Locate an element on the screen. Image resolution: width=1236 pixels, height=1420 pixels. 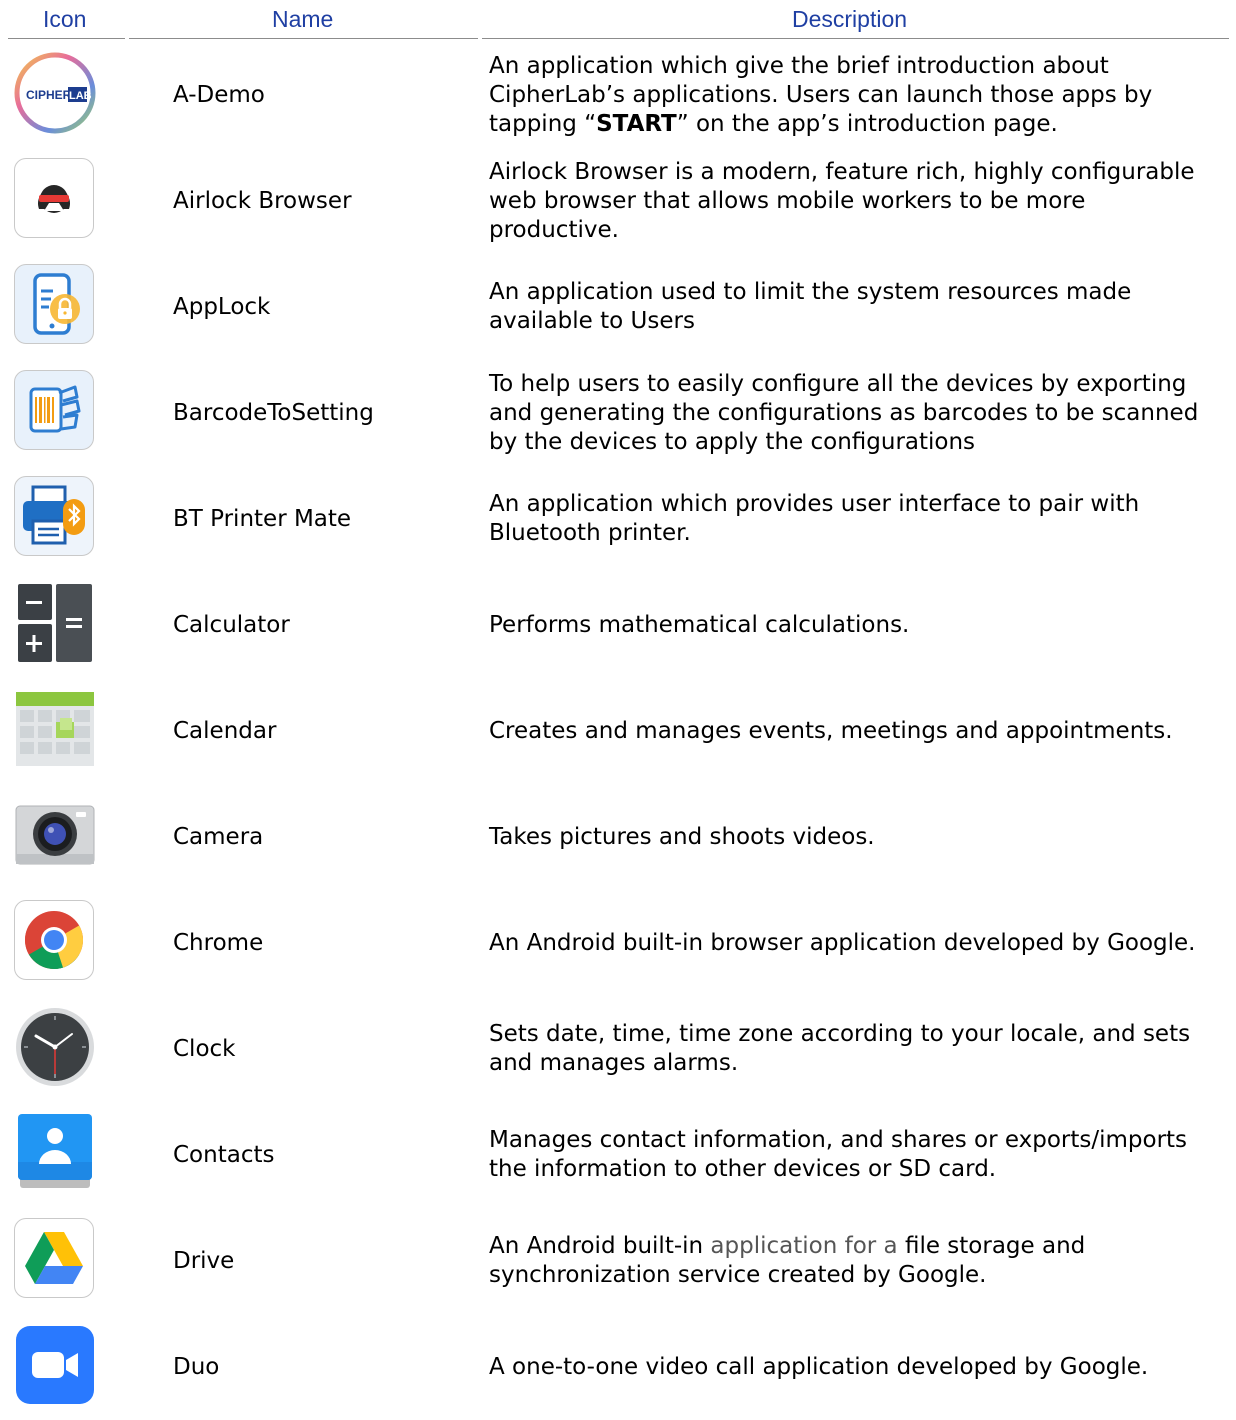
description-text: An Android built-in is located at coordinates (600, 1246).